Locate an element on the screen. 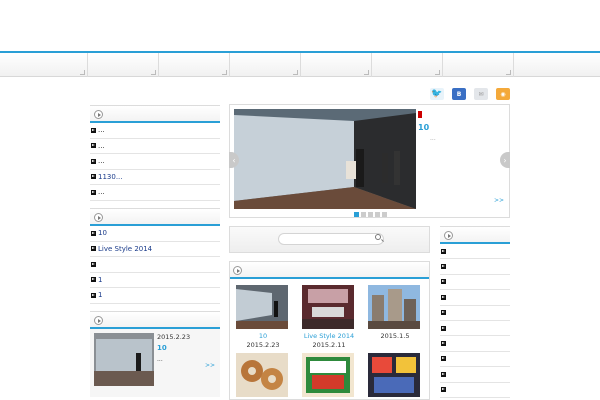 This screenshot has width=600, height=400. gallery-item: 10 2015.2.23 is located at coordinates (263, 317).